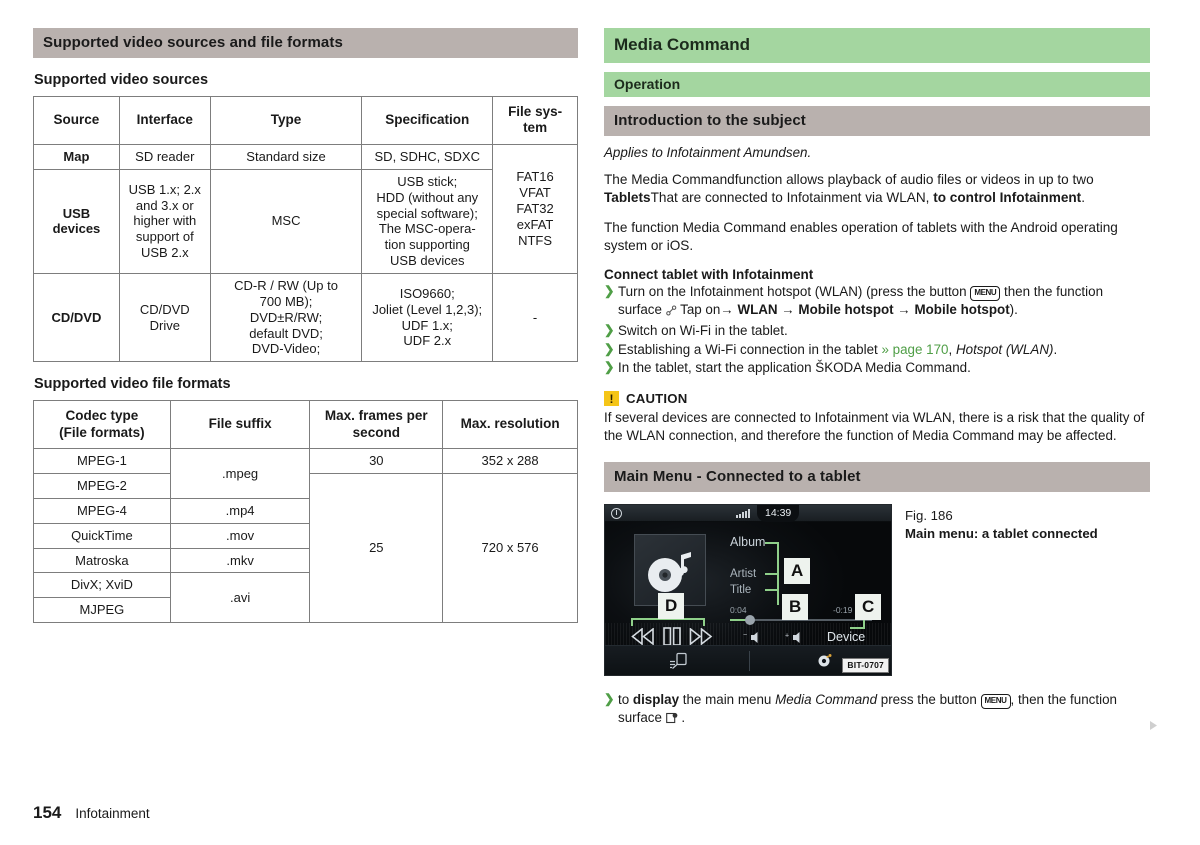 This screenshot has height=845, width=1200. Describe the element at coordinates (76, 120) in the screenshot. I see `col-source: Source` at that location.